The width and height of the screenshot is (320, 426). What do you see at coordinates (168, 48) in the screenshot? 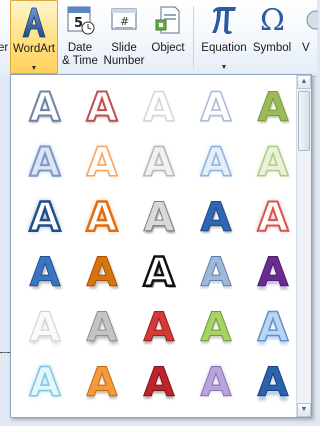
I see `object-label: Object` at bounding box center [168, 48].